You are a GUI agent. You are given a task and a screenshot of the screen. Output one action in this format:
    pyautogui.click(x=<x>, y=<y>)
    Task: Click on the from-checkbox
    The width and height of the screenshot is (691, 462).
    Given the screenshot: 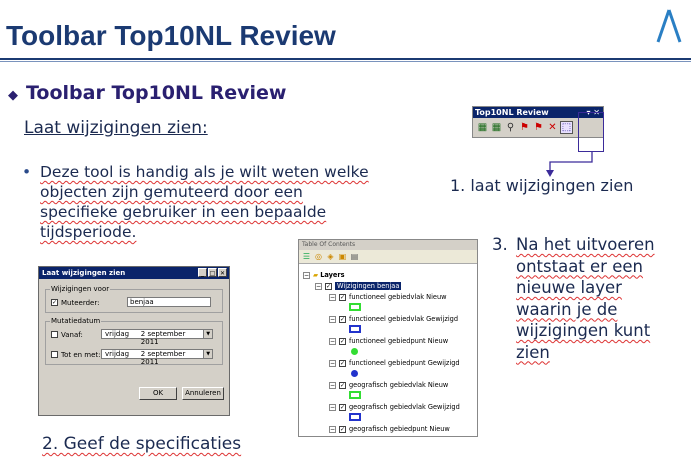 What is the action you would take?
    pyautogui.click(x=54, y=334)
    